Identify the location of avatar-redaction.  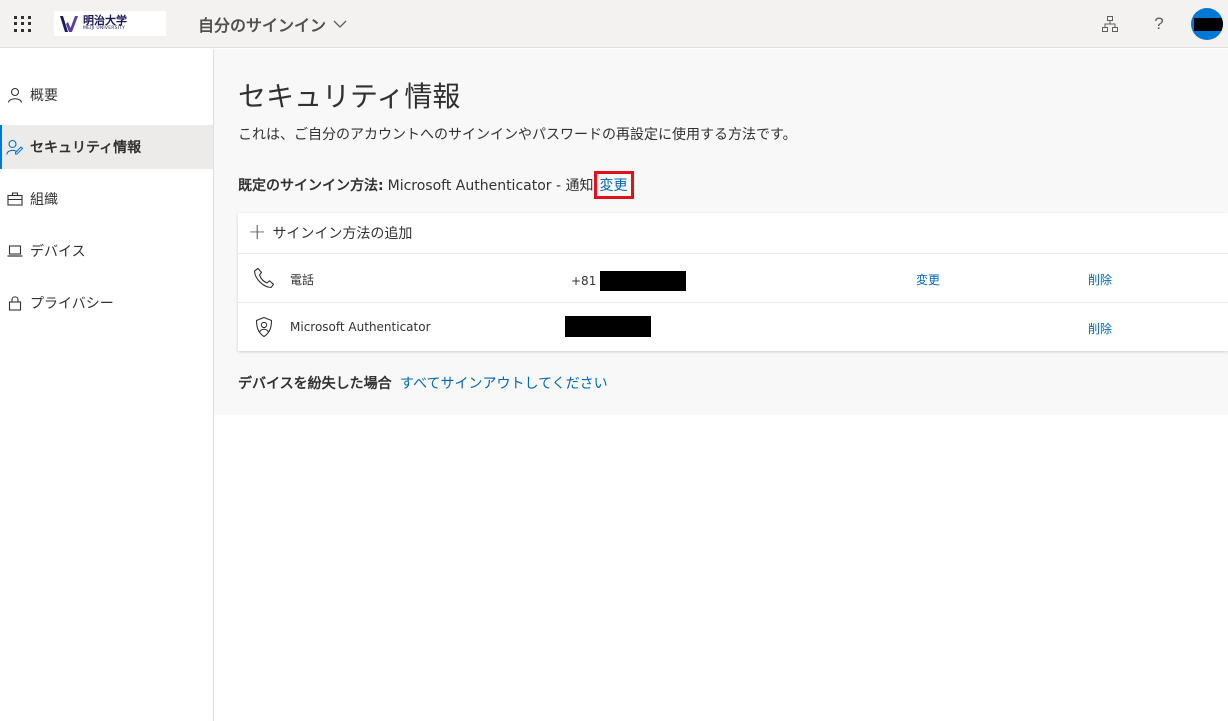
(1208, 24).